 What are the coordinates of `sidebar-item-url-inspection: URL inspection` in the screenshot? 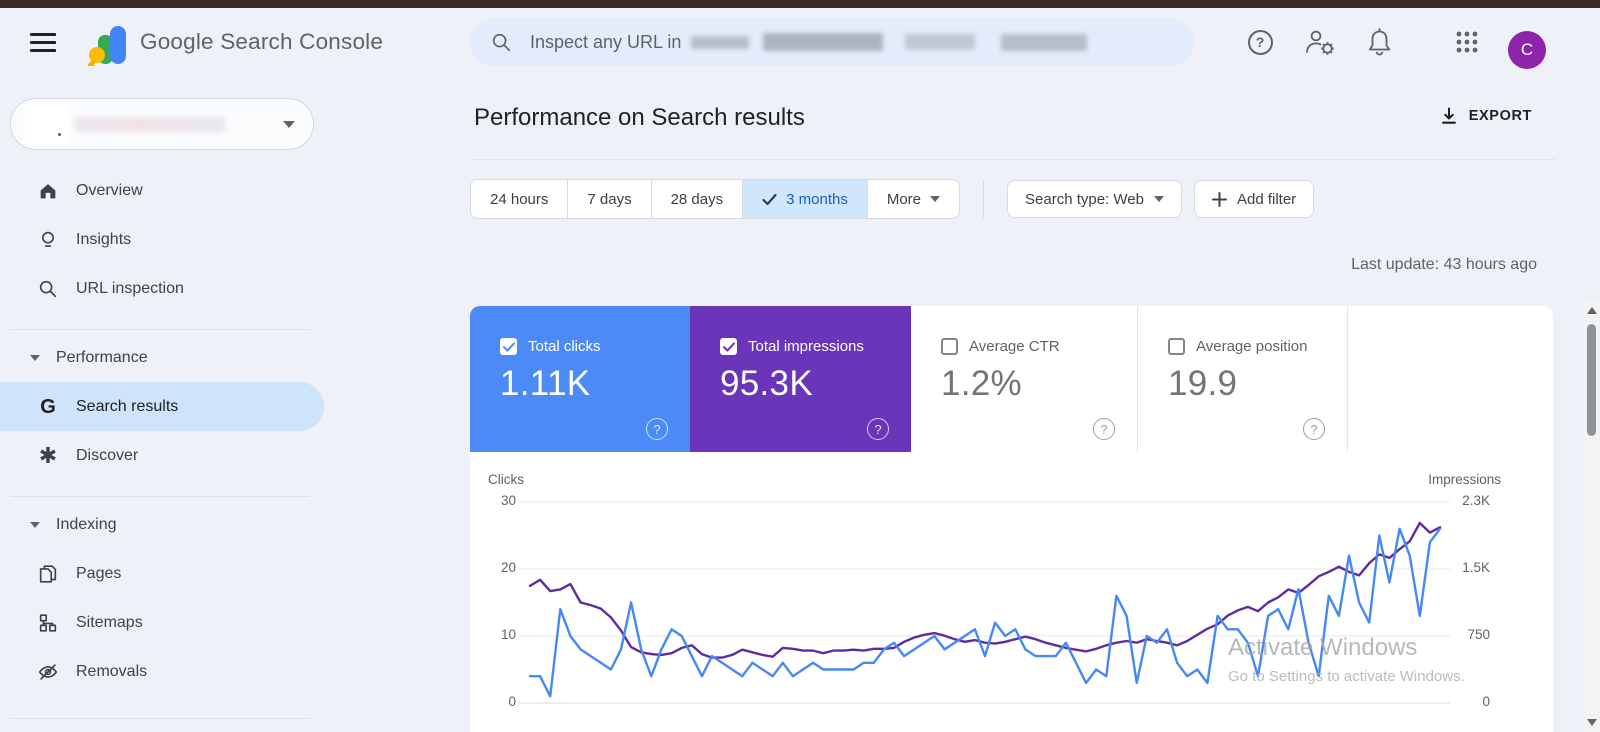 It's located at (162, 288).